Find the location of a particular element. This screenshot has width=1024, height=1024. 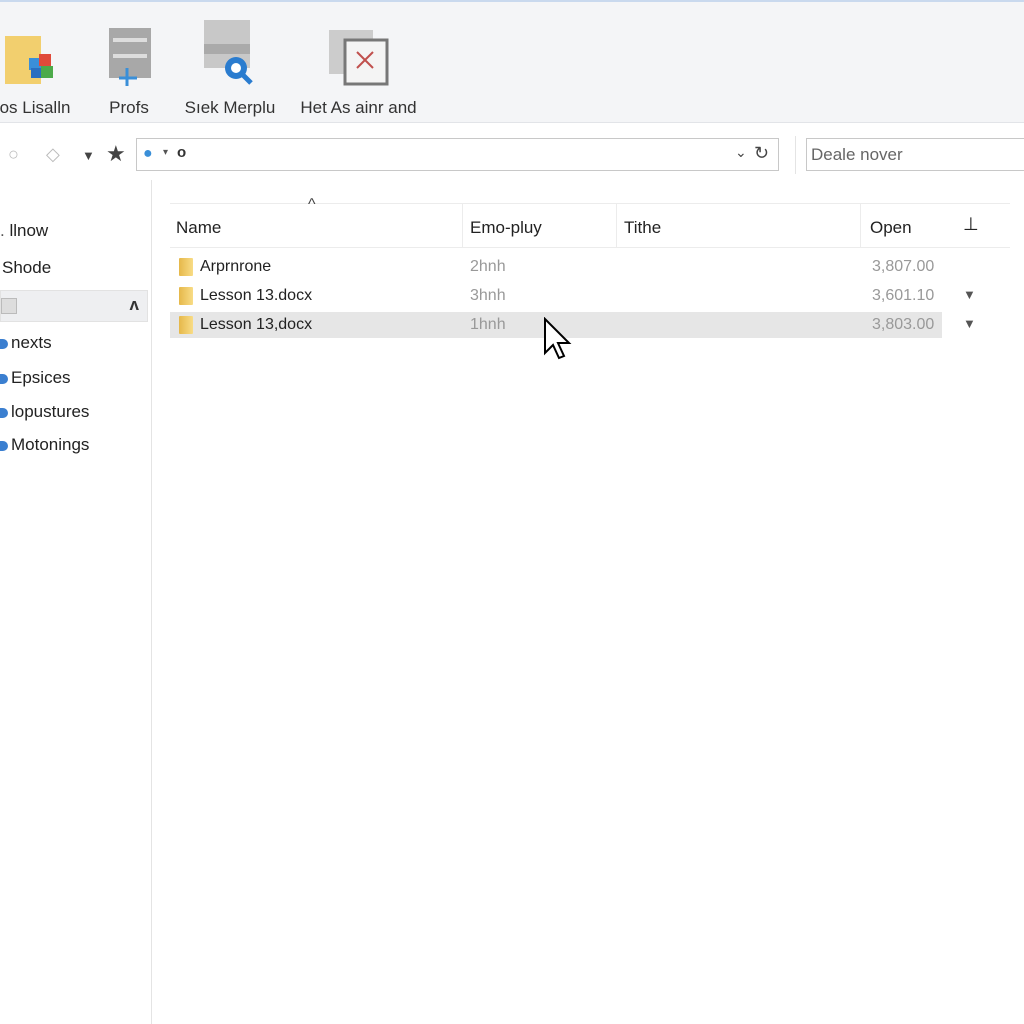

file-name: Arprnrone is located at coordinates (236, 266).